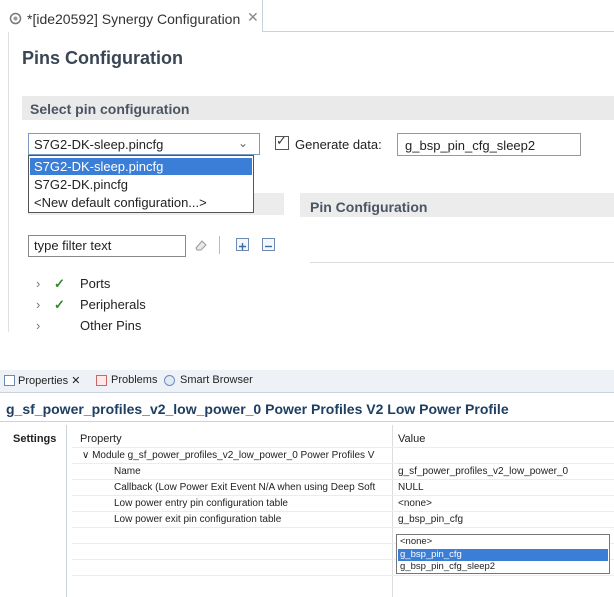 Image resolution: width=614 pixels, height=597 pixels. What do you see at coordinates (134, 19) in the screenshot?
I see `editor-tab-title: *[ide20592] Synergy Configuration` at bounding box center [134, 19].